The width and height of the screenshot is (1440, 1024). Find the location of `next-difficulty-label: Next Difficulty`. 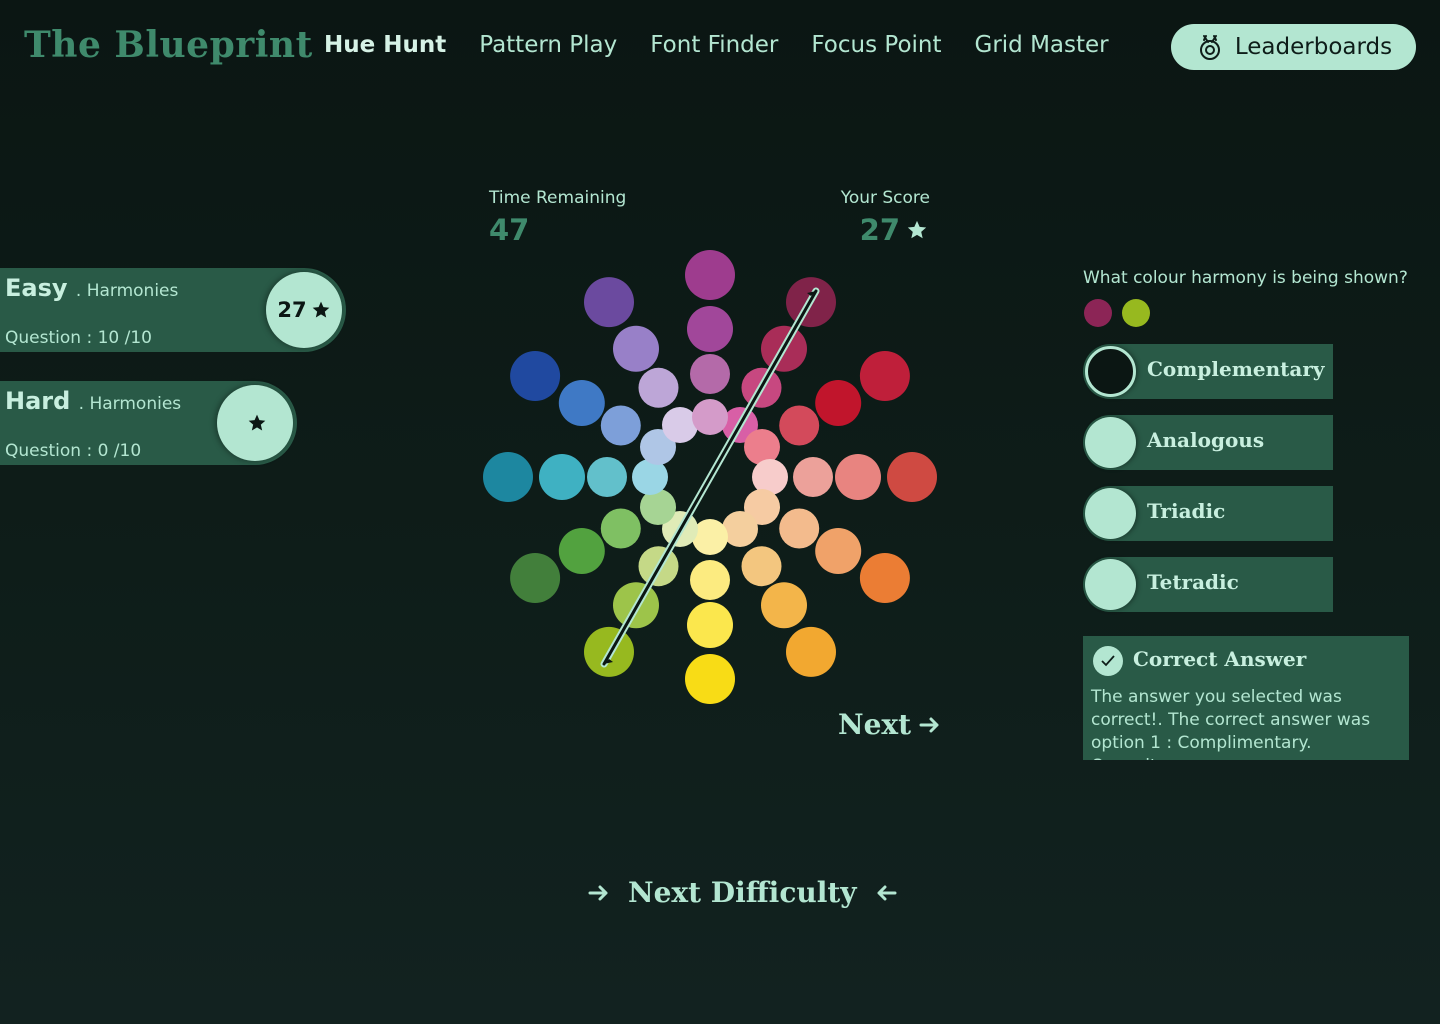

next-difficulty-label: Next Difficulty is located at coordinates (742, 892).